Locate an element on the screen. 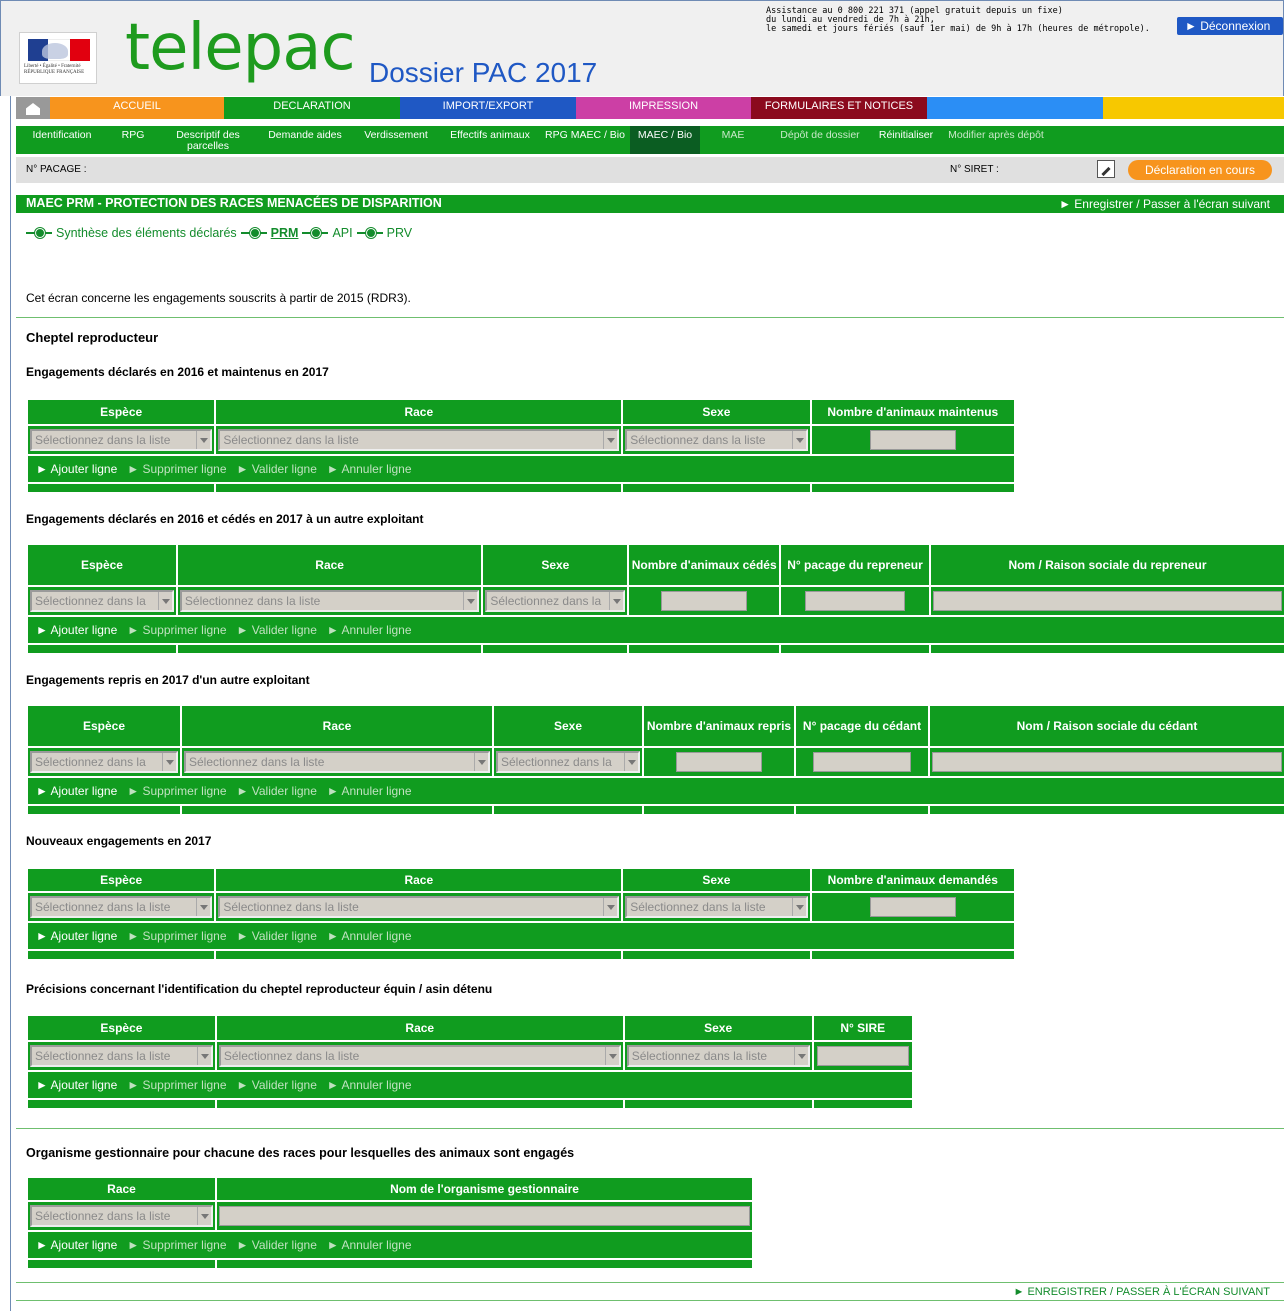 This screenshot has width=1284, height=1311. subnav-rpg: RPG is located at coordinates (133, 140).